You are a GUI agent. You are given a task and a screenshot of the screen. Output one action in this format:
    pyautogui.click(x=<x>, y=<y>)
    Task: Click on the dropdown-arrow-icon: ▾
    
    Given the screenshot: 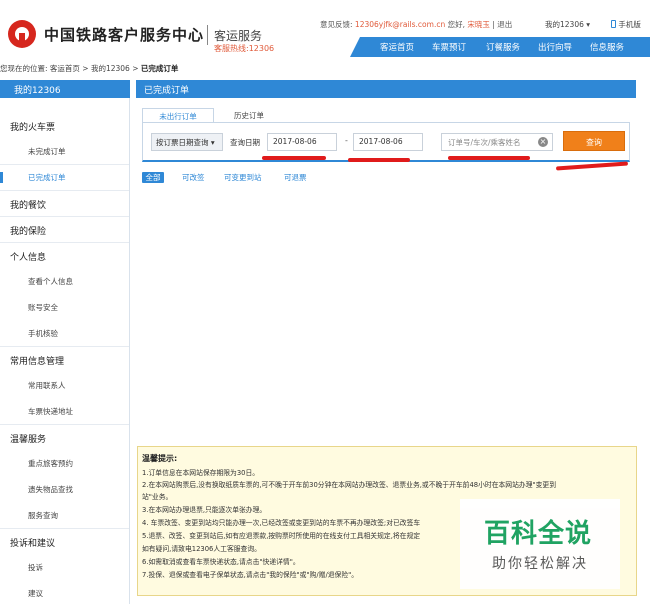 What is the action you would take?
    pyautogui.click(x=212, y=142)
    